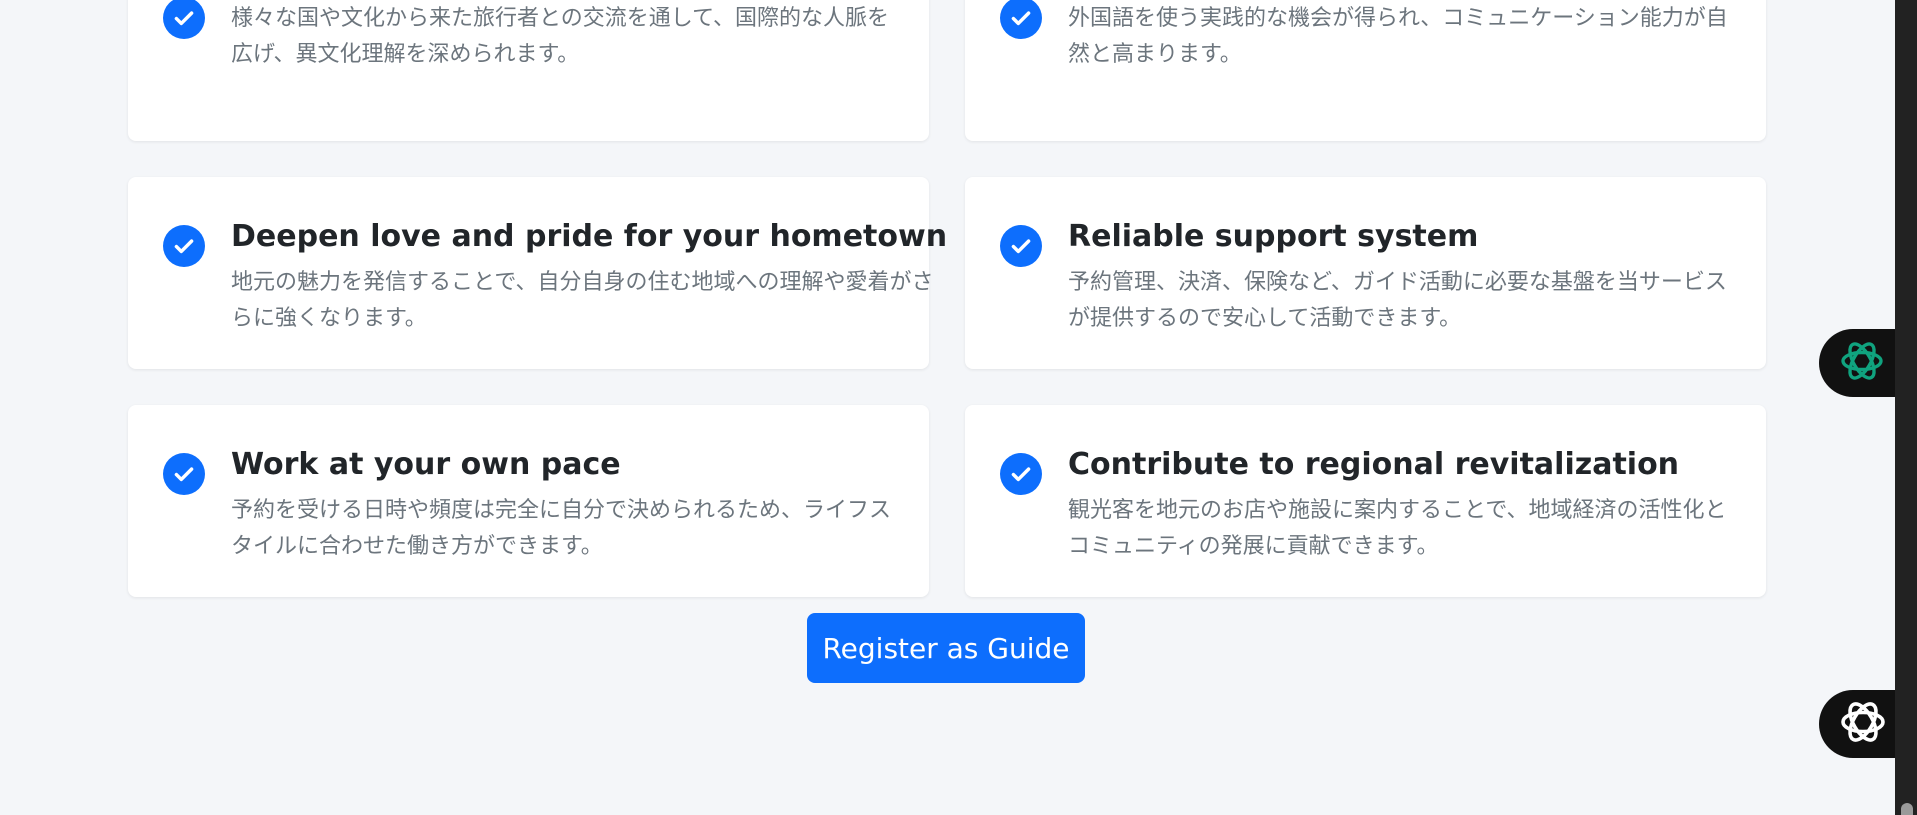 Image resolution: width=1917 pixels, height=815 pixels. I want to click on openai-assistant-button, so click(1860, 724).